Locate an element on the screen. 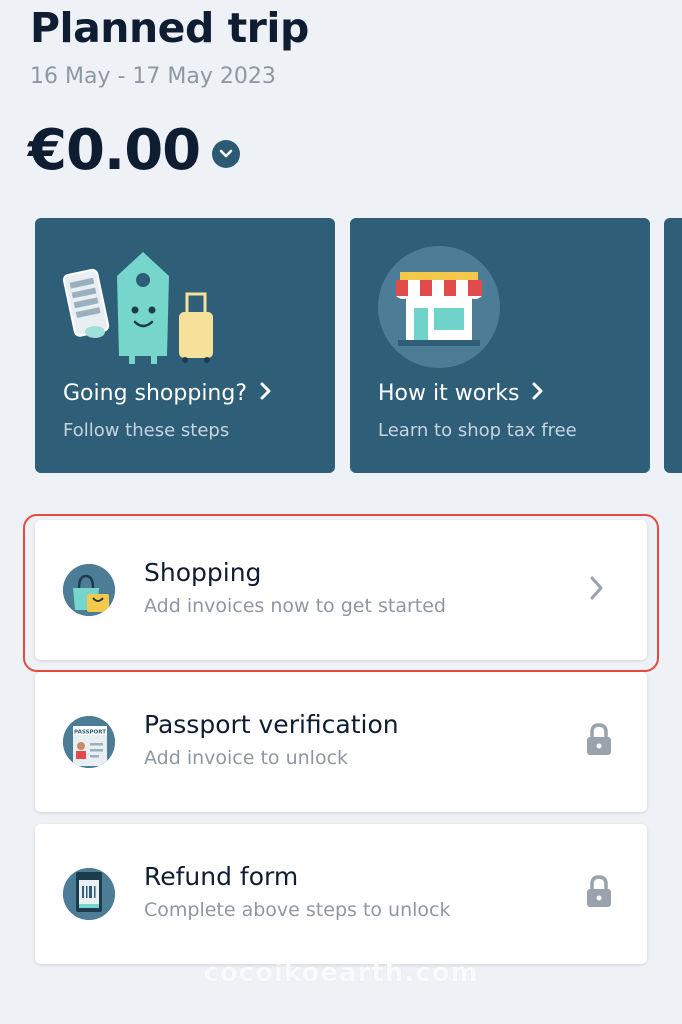  promo-card-partial is located at coordinates (673, 345).